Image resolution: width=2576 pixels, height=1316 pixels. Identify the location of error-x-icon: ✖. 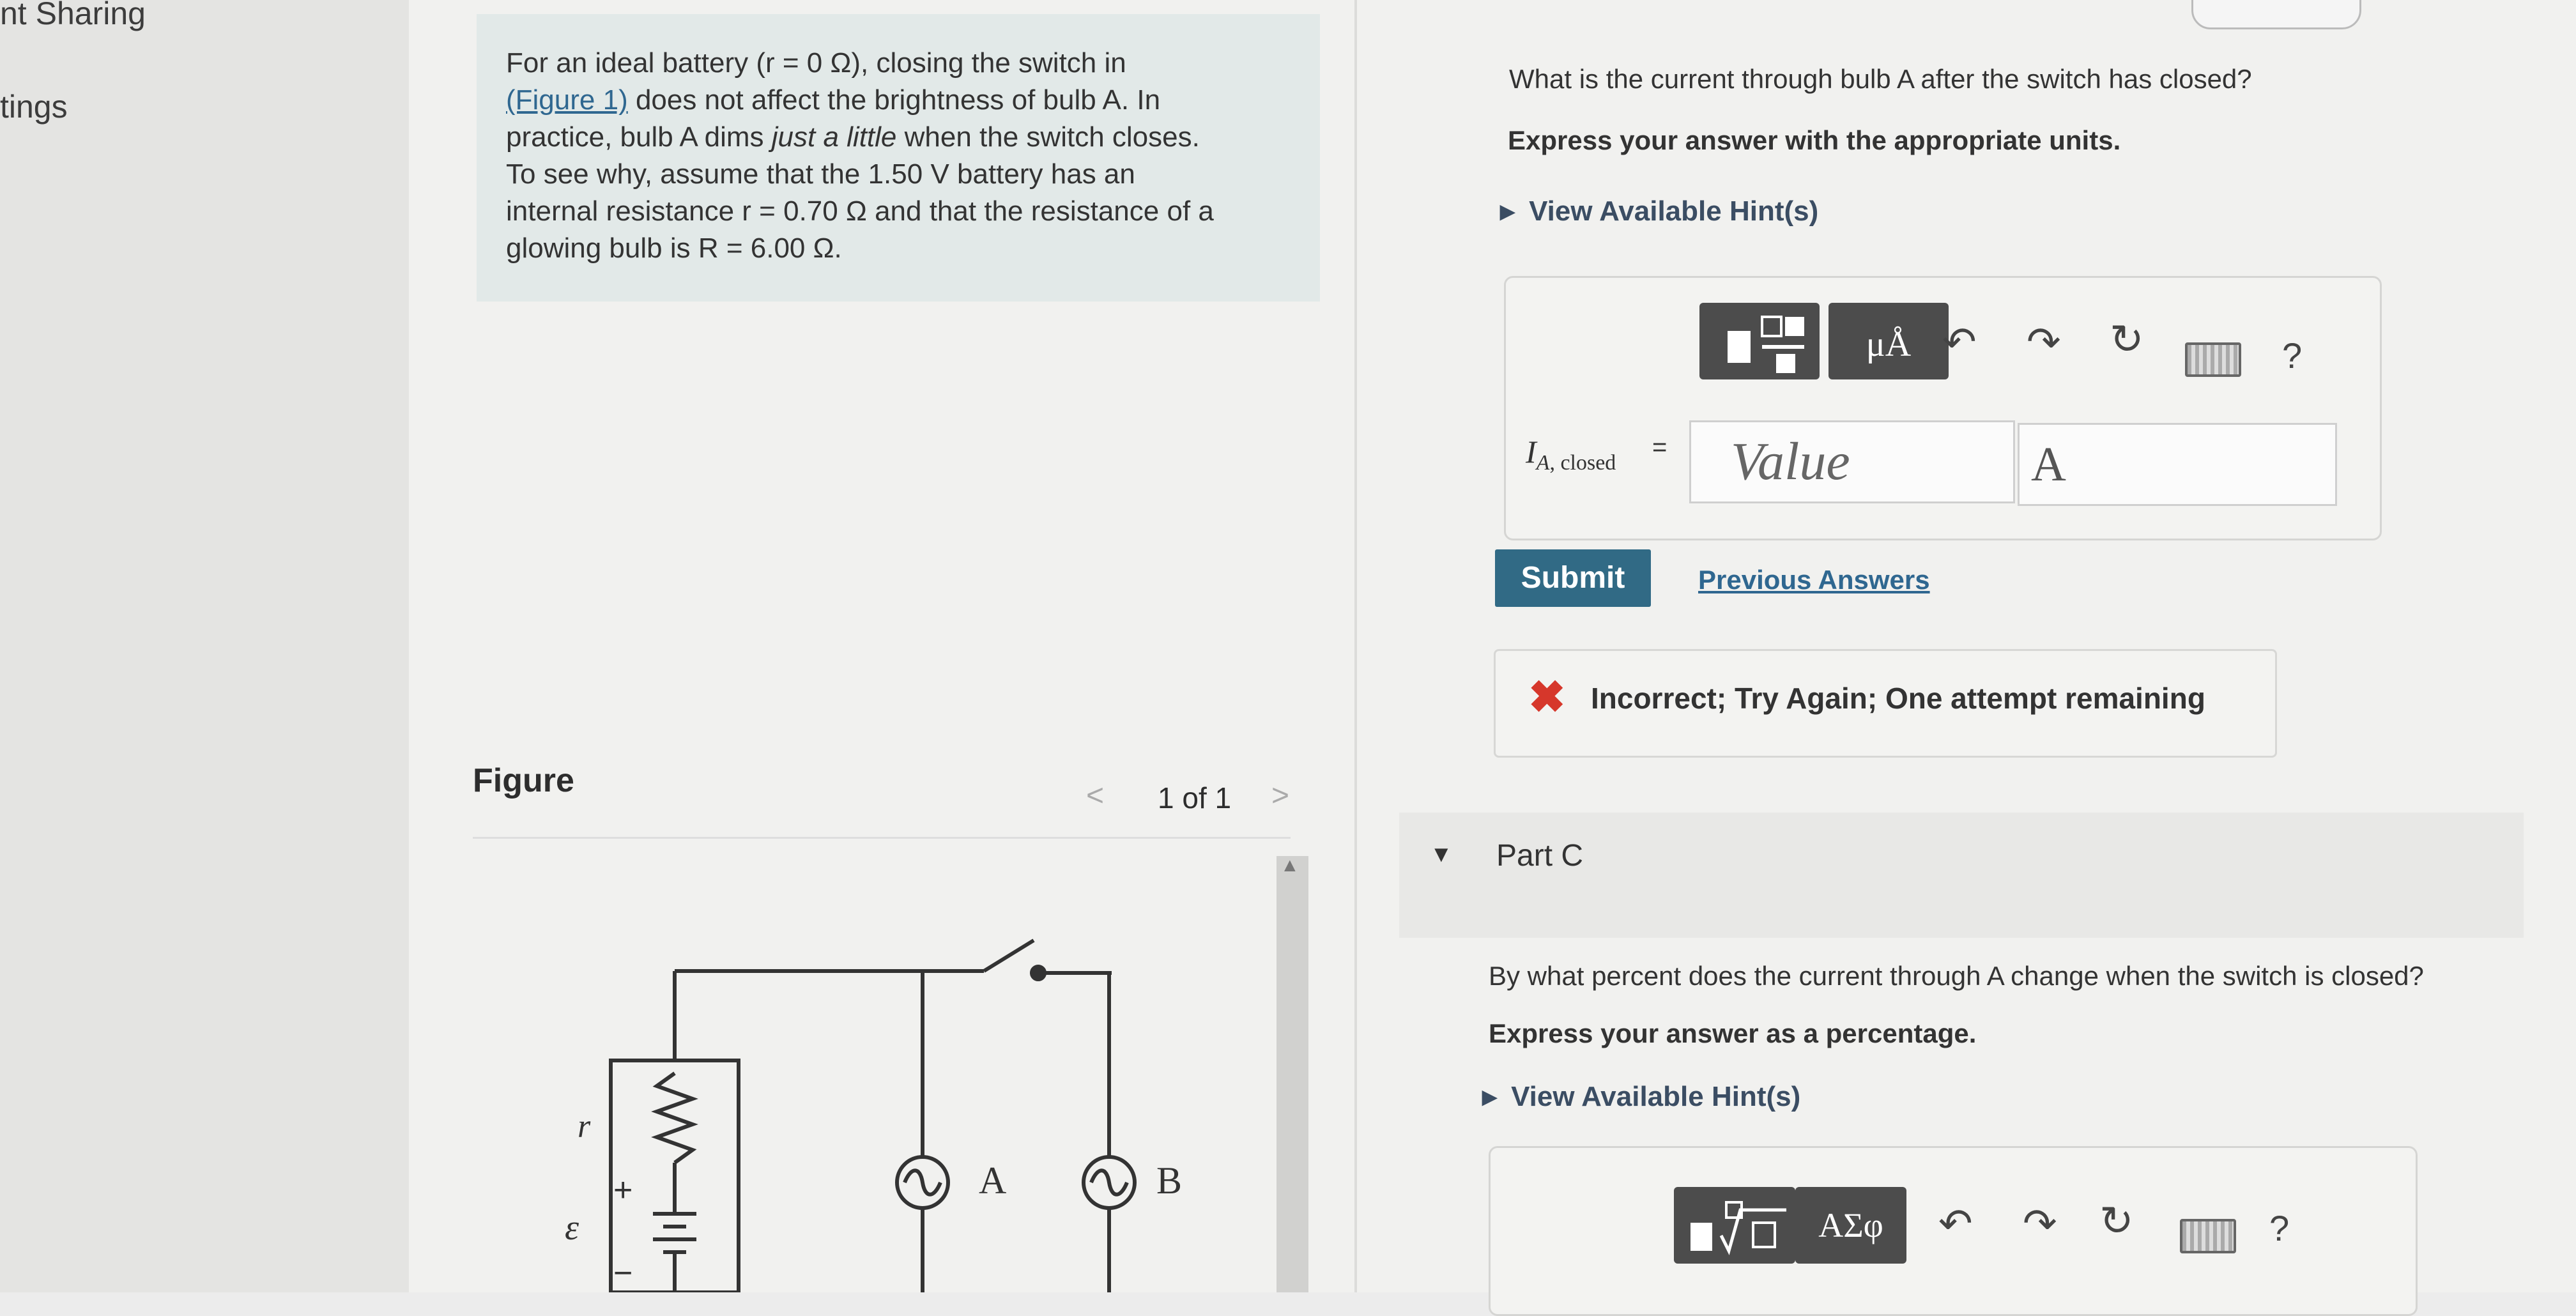
(1547, 697).